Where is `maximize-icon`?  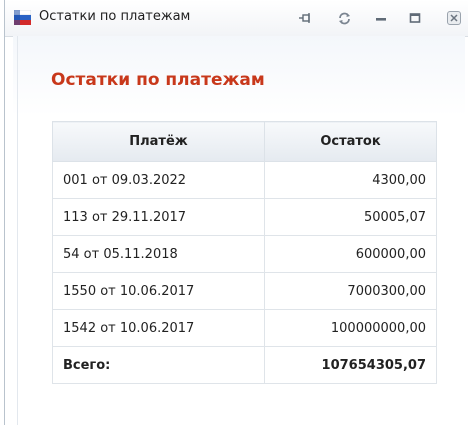 maximize-icon is located at coordinates (415, 18).